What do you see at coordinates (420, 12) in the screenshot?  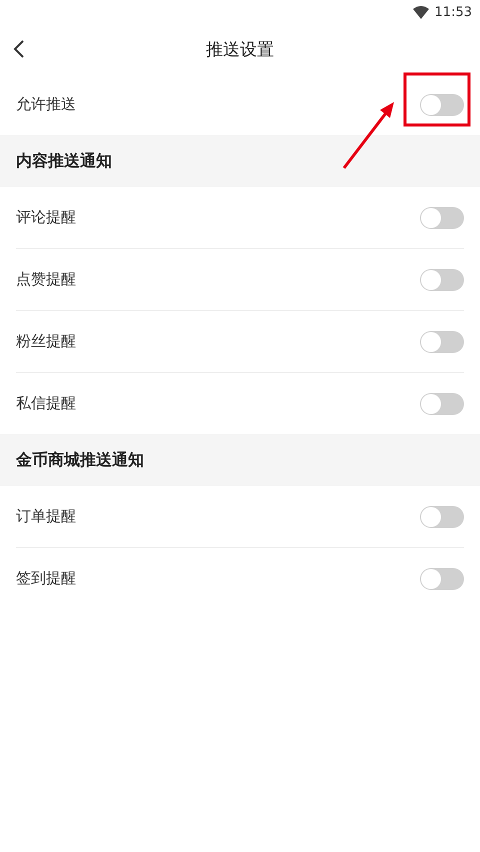 I see `wifi-icon` at bounding box center [420, 12].